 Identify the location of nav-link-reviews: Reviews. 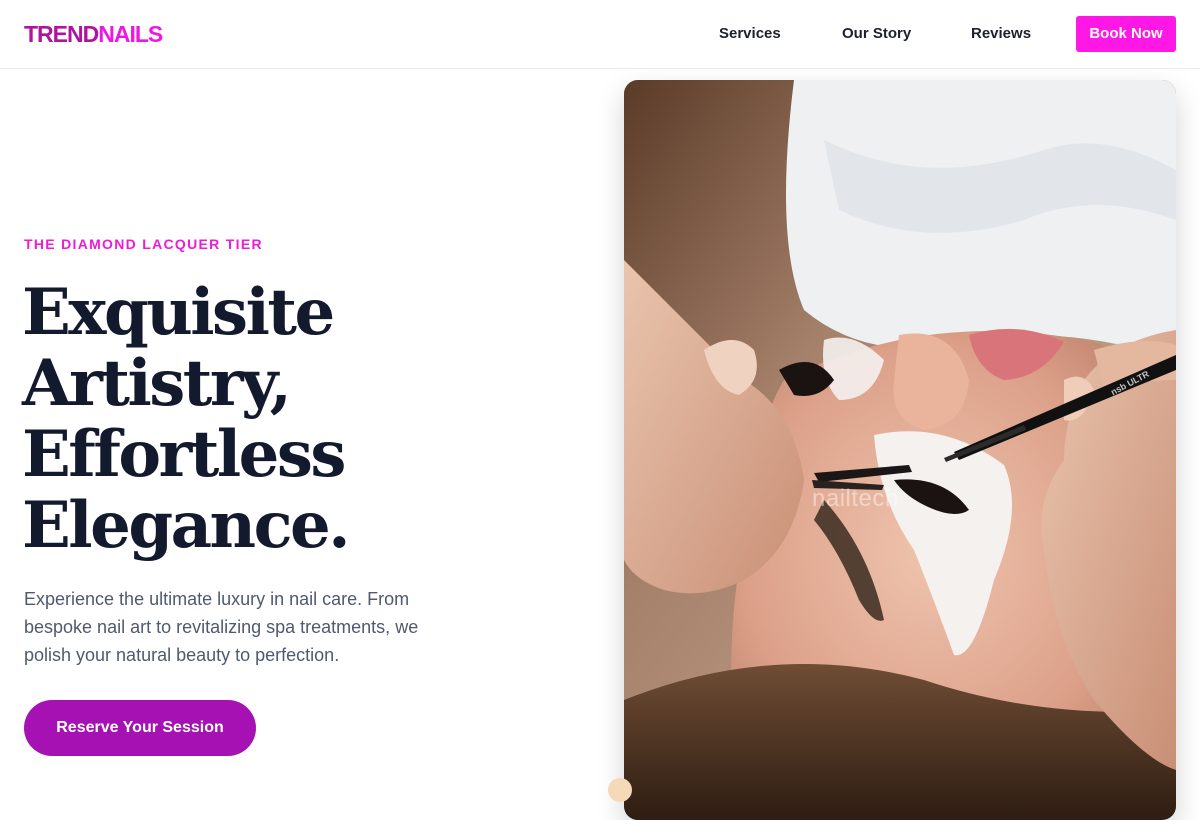
(1001, 34).